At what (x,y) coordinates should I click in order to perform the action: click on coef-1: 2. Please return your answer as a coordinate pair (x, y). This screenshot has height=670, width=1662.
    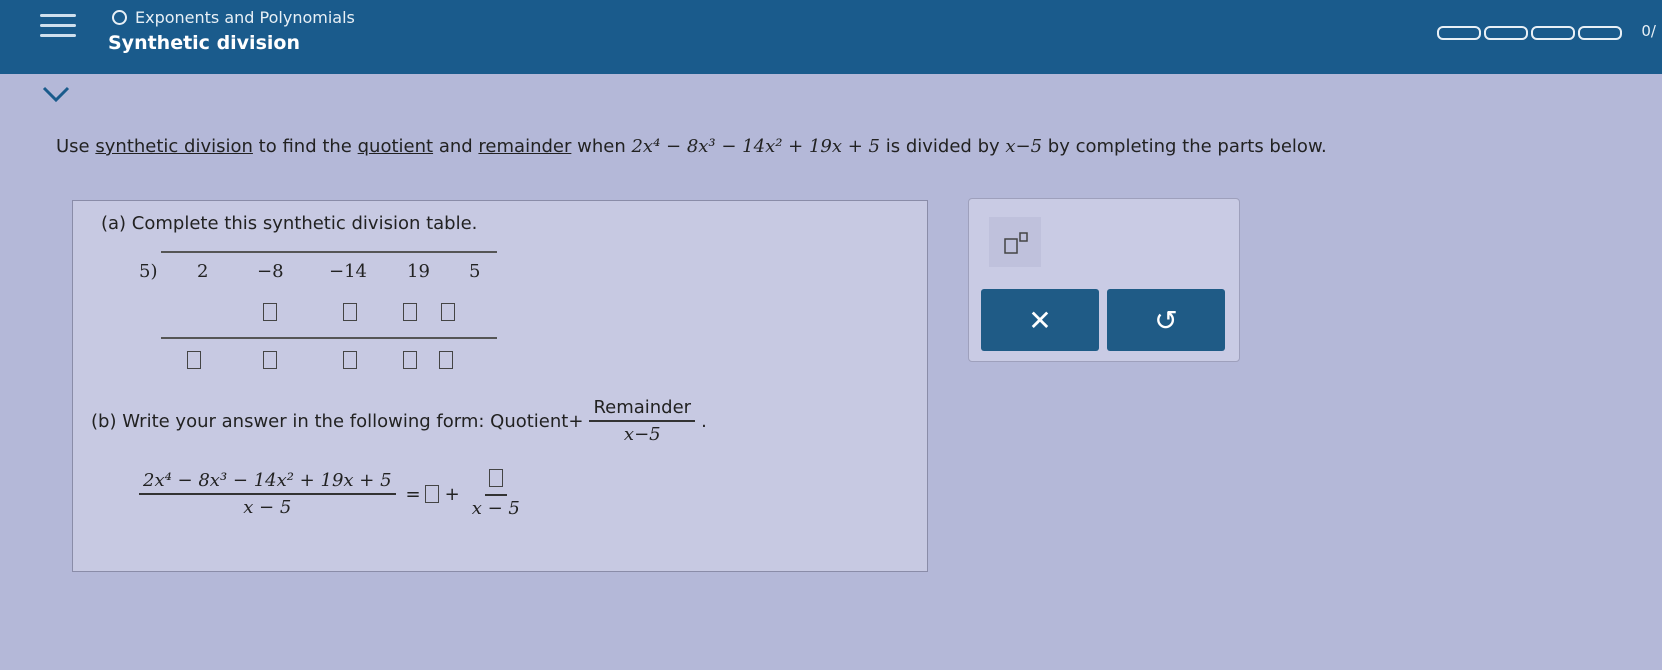
    Looking at the image, I should click on (203, 271).